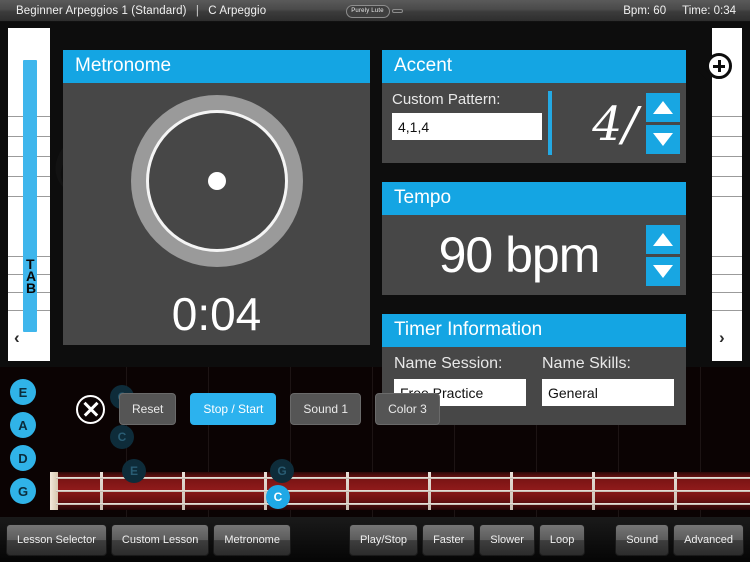  What do you see at coordinates (586, 363) in the screenshot?
I see `name-skills-label: Name Skills:` at bounding box center [586, 363].